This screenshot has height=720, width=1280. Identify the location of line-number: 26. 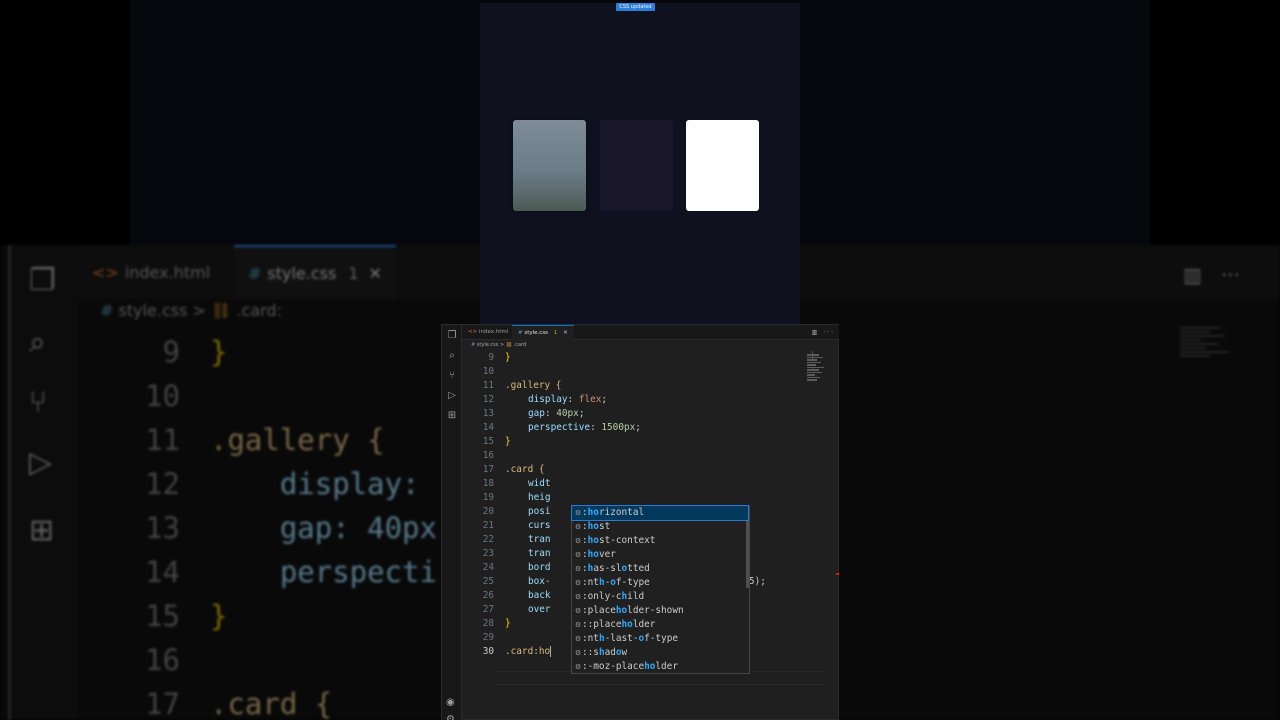
(488, 595).